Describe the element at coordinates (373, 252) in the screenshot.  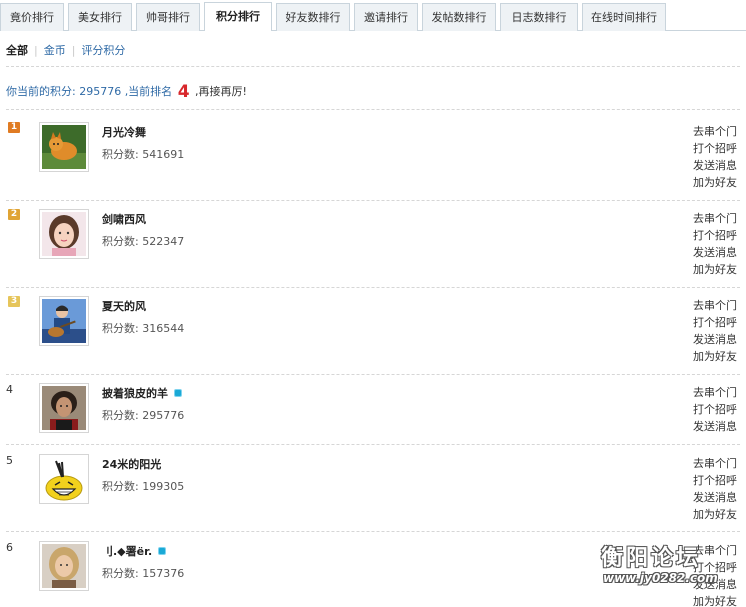
I see `ranking-row: 2 剑啸西风 积分数: 522347 去串个门 打个招呼 发送消息 加为好友` at that location.